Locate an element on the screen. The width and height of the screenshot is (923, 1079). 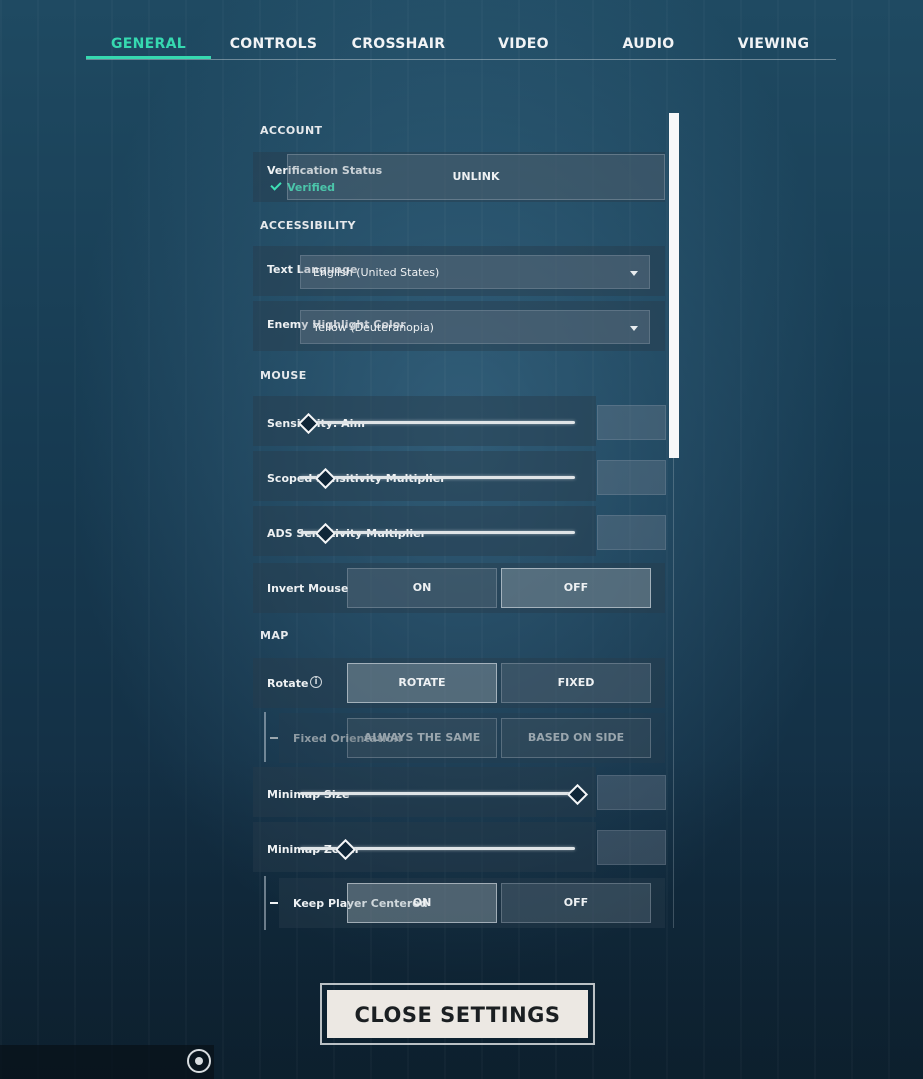
rotate-label: Rotate is located at coordinates (288, 683).